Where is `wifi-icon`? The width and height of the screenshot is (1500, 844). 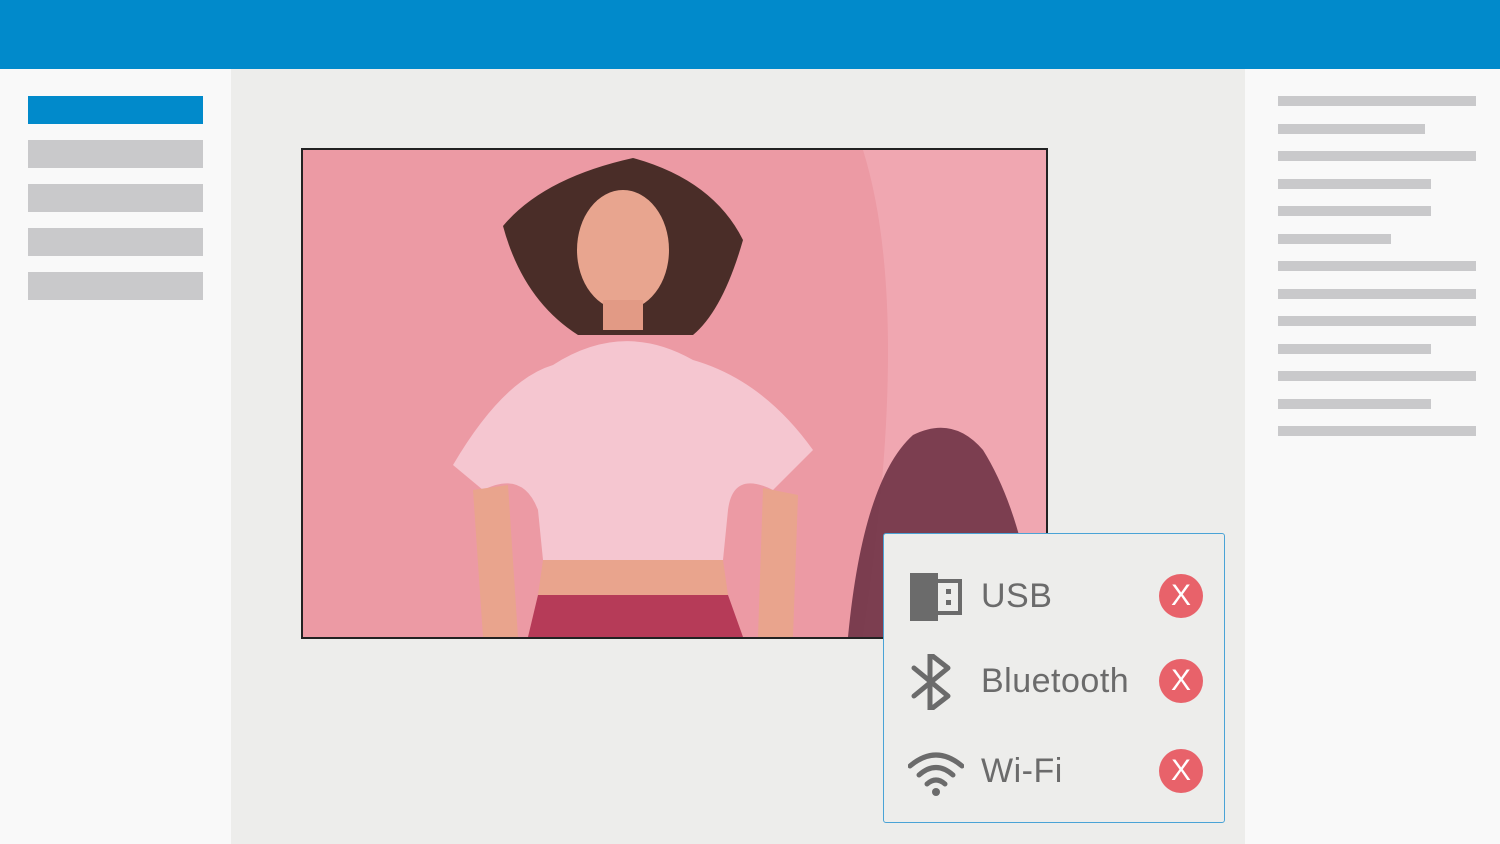 wifi-icon is located at coordinates (936, 774).